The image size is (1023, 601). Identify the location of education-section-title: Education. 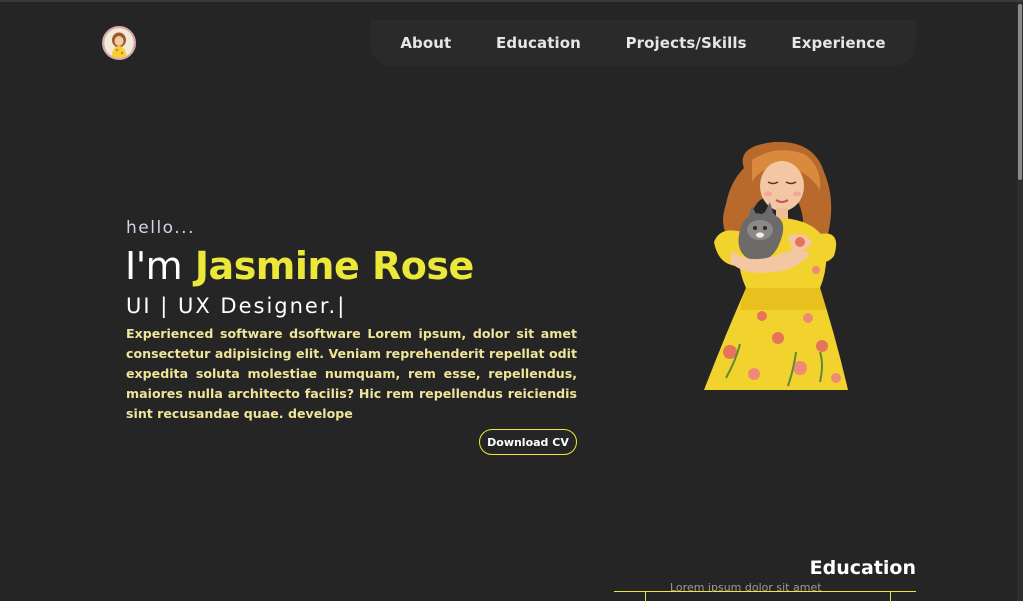
(862, 568).